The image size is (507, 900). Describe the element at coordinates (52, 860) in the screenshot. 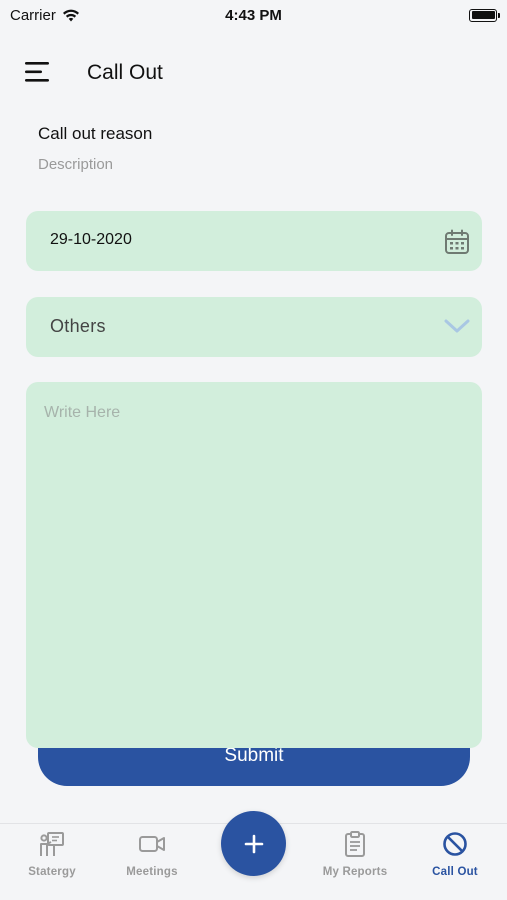

I see `nav-item-strategy: Statergy` at that location.